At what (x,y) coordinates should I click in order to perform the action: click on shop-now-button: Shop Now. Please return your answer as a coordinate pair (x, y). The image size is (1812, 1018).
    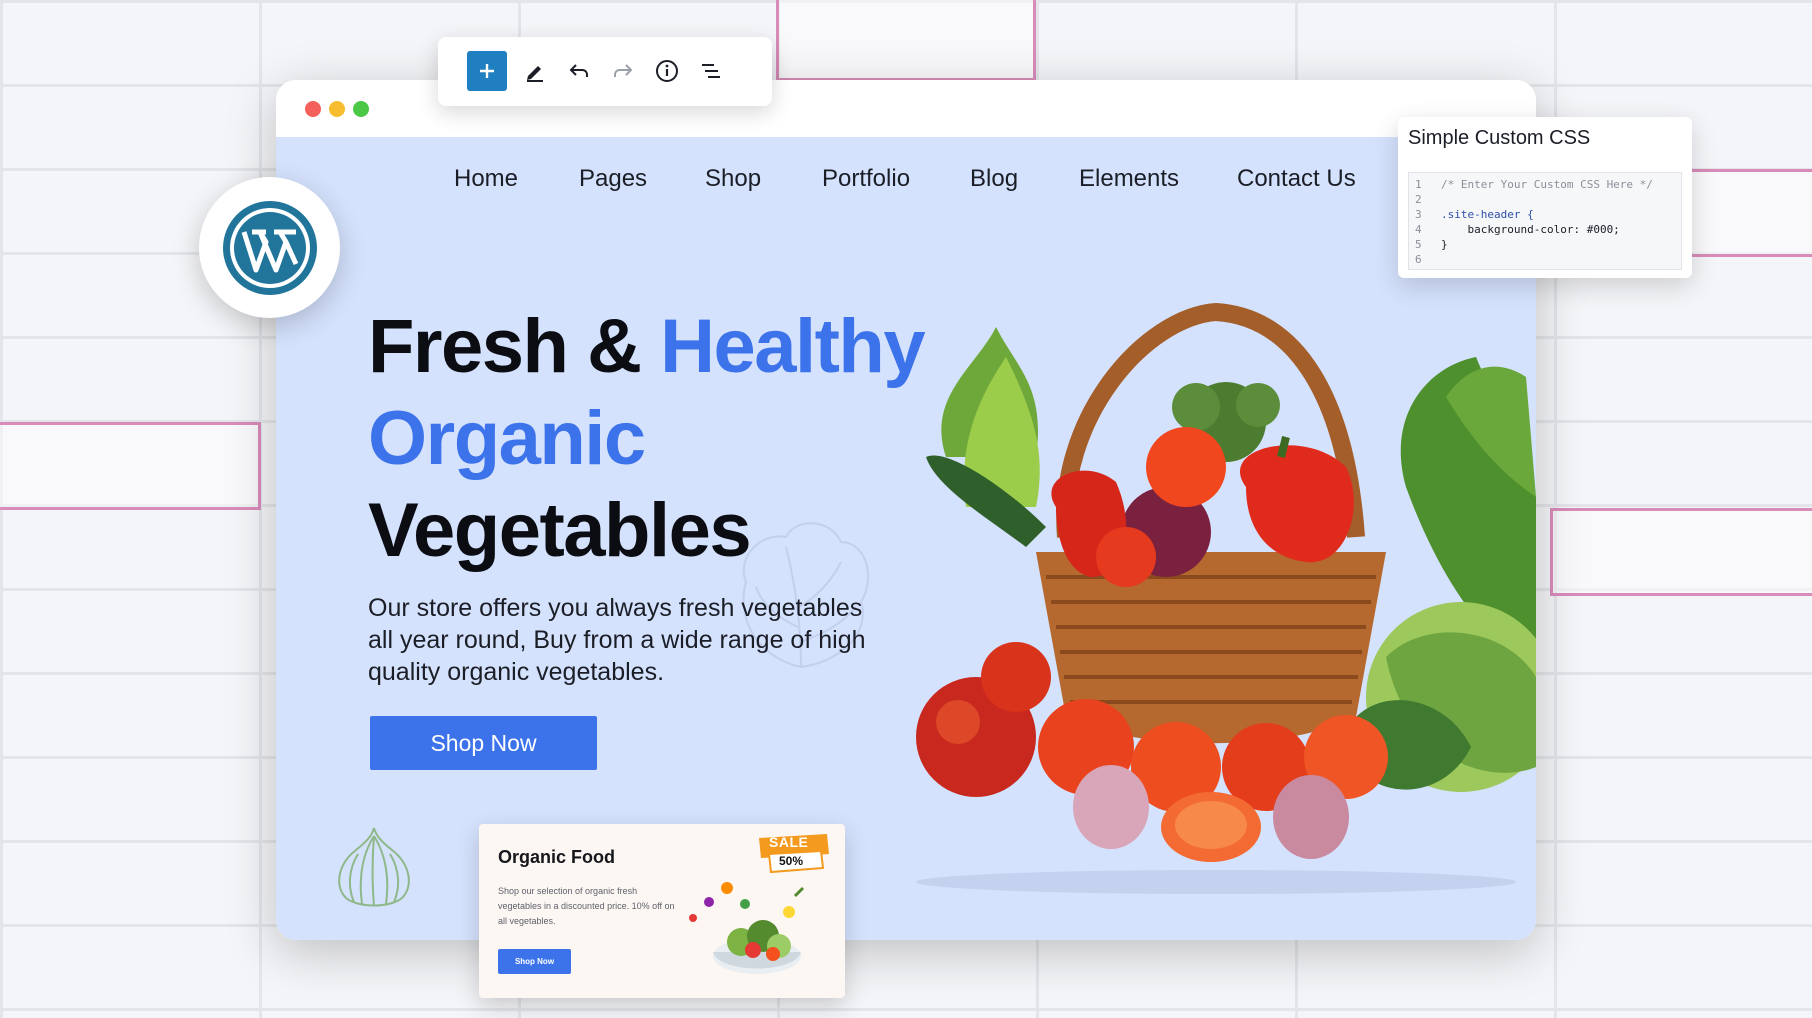
    Looking at the image, I should click on (483, 743).